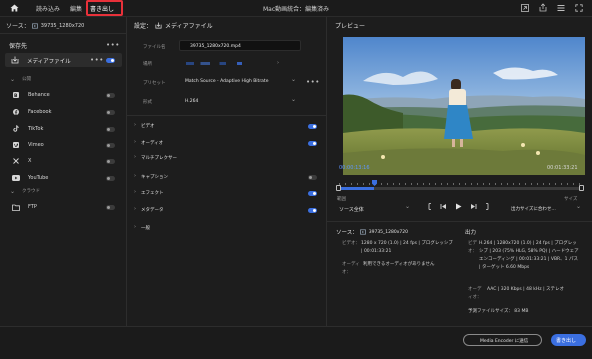 This screenshot has height=359, width=592. Describe the element at coordinates (110, 60) in the screenshot. I see `media-file-toggle` at that location.